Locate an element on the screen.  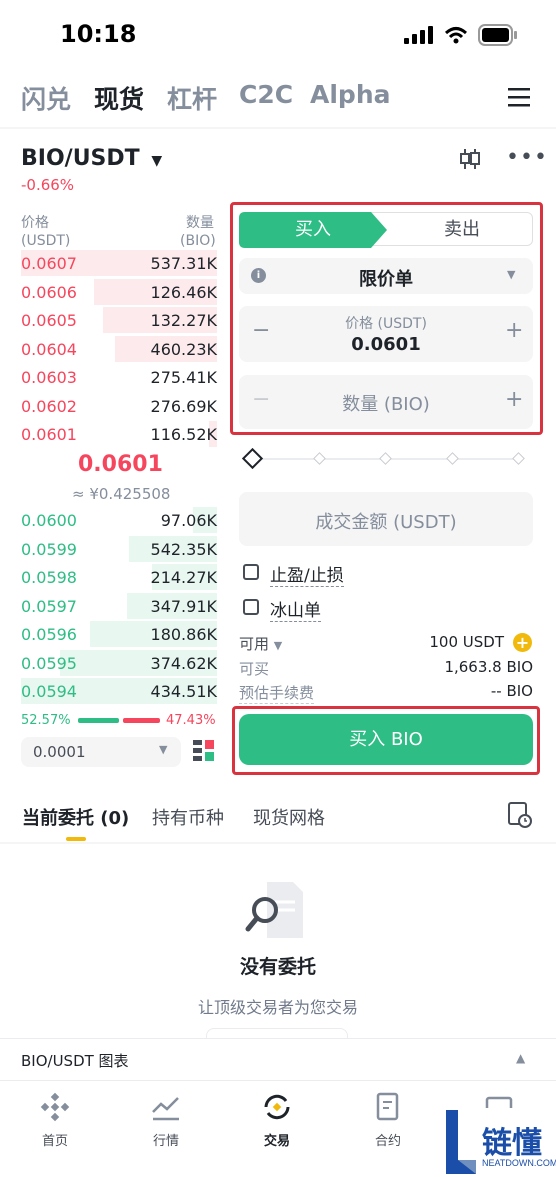
pair-change: -0.66% is located at coordinates (48, 185).